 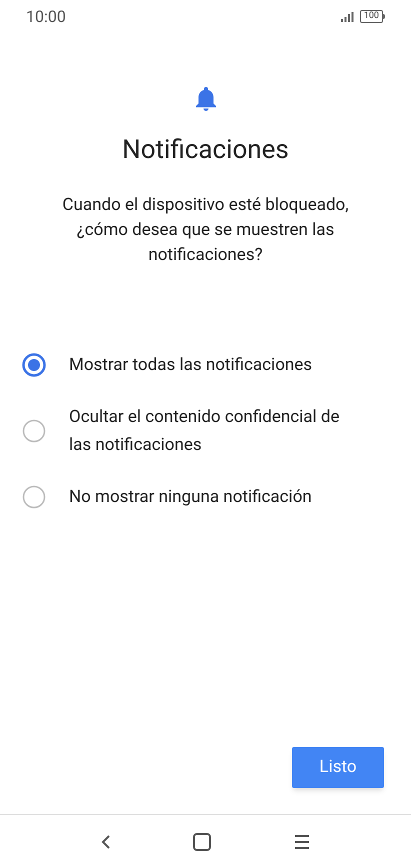 What do you see at coordinates (205, 230) in the screenshot?
I see `description-text: Cuando el dispositivo esté bloqueado, ¿cómo desea que se muestren las notificaciones?` at bounding box center [205, 230].